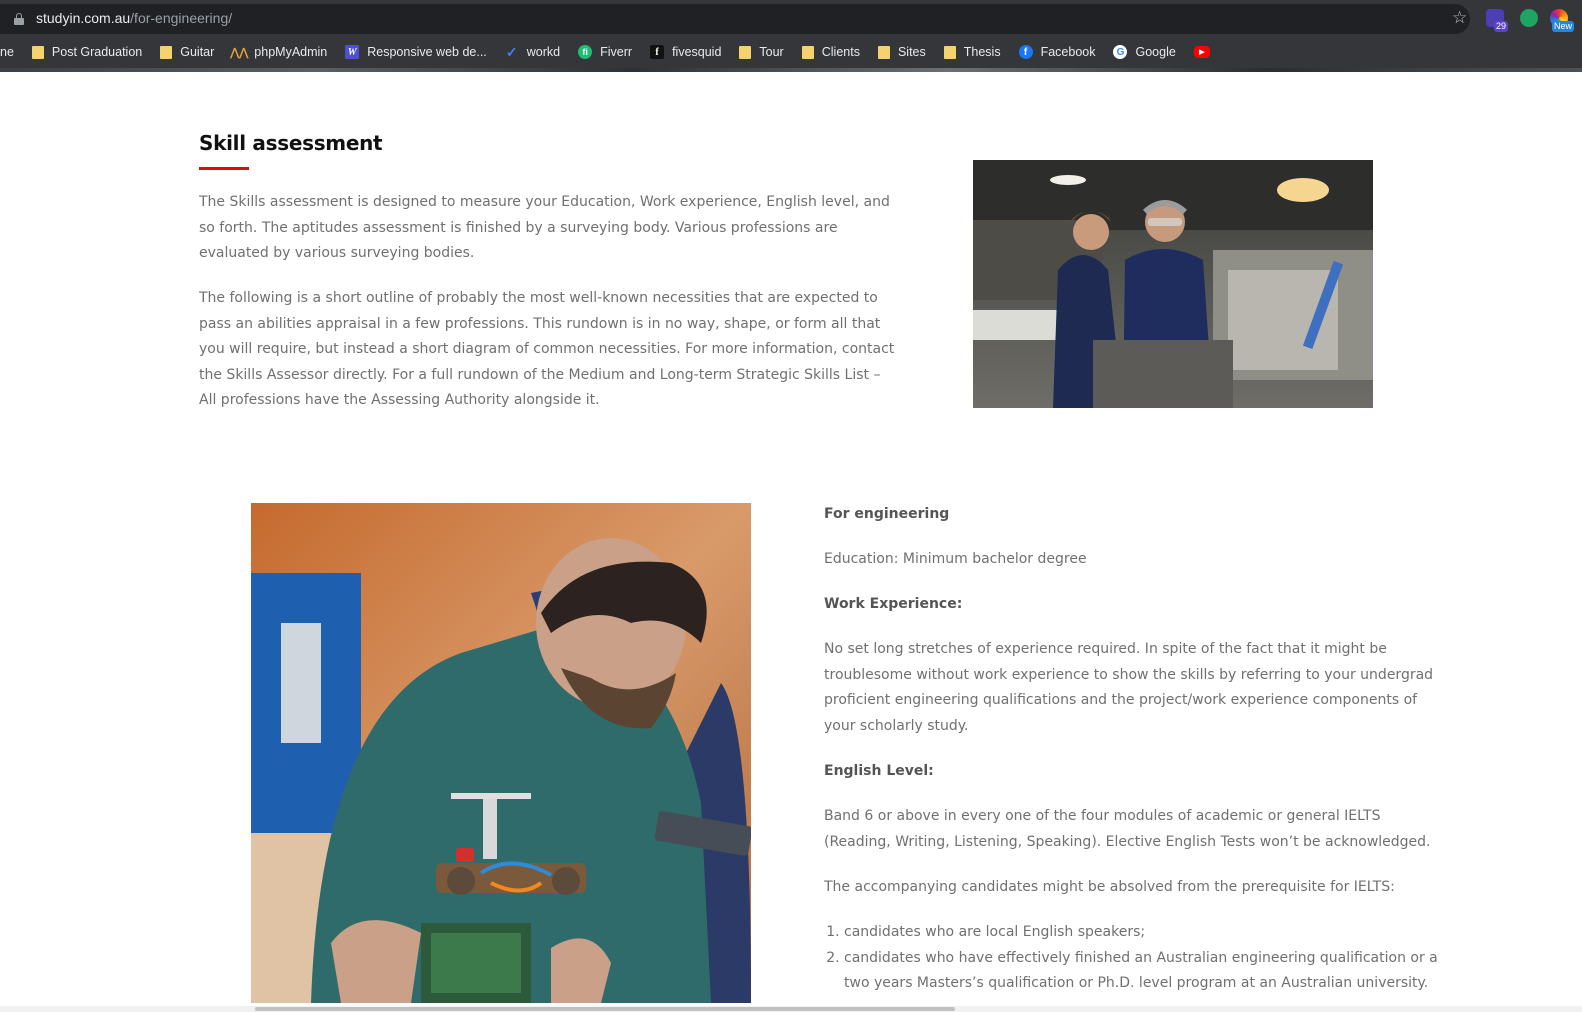 The width and height of the screenshot is (1582, 1012). I want to click on bookmark-item: ✓ workd, so click(532, 52).